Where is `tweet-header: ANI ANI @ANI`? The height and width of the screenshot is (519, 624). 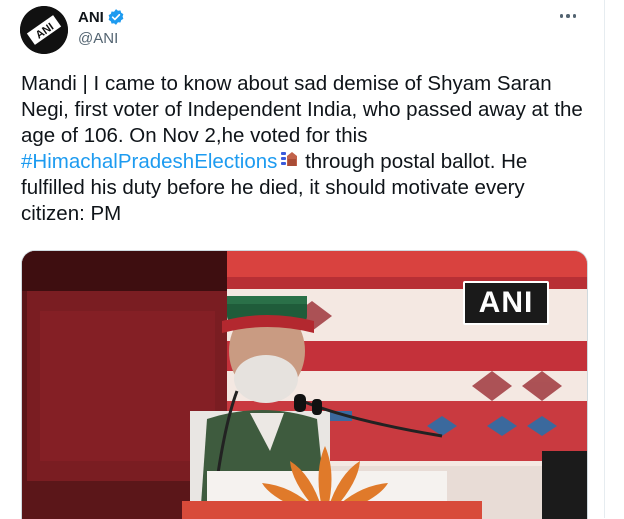
tweet-header: ANI ANI @ANI is located at coordinates (302, 29).